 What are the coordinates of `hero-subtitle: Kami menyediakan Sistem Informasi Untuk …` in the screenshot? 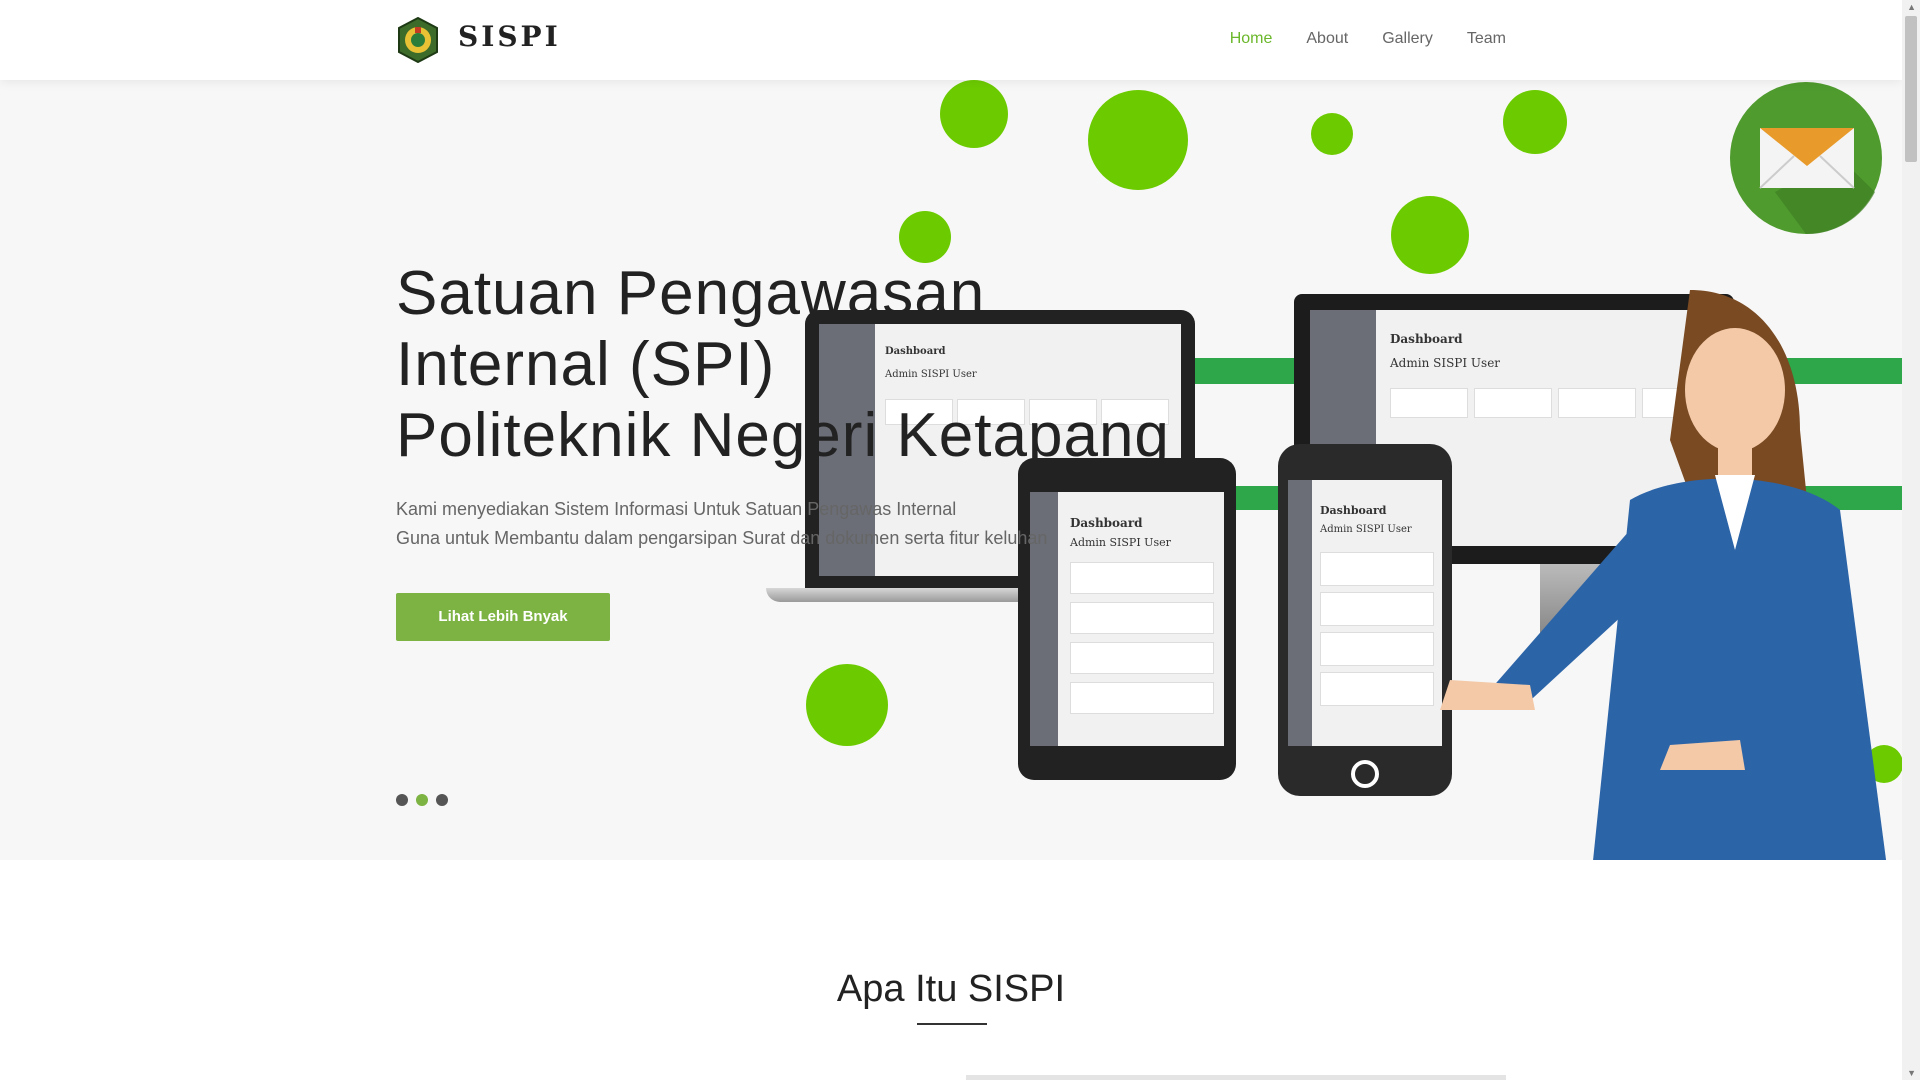 It's located at (721, 524).